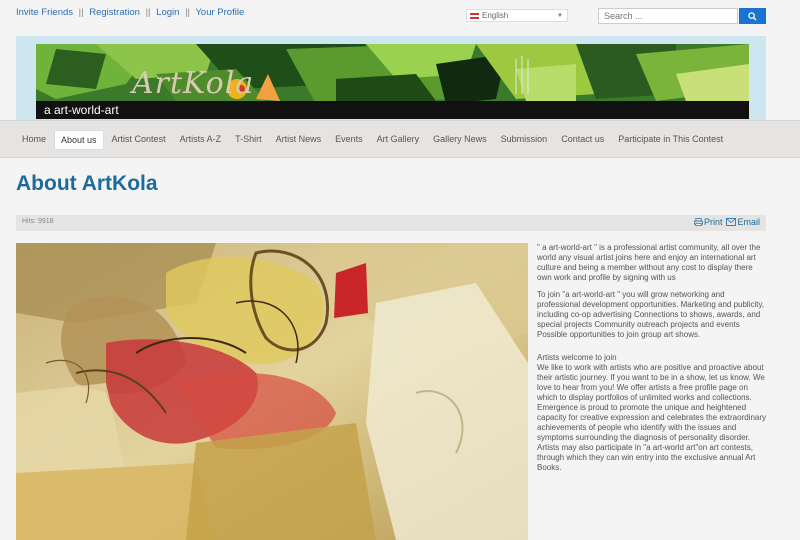  What do you see at coordinates (731, 222) in the screenshot?
I see `email-icon` at bounding box center [731, 222].